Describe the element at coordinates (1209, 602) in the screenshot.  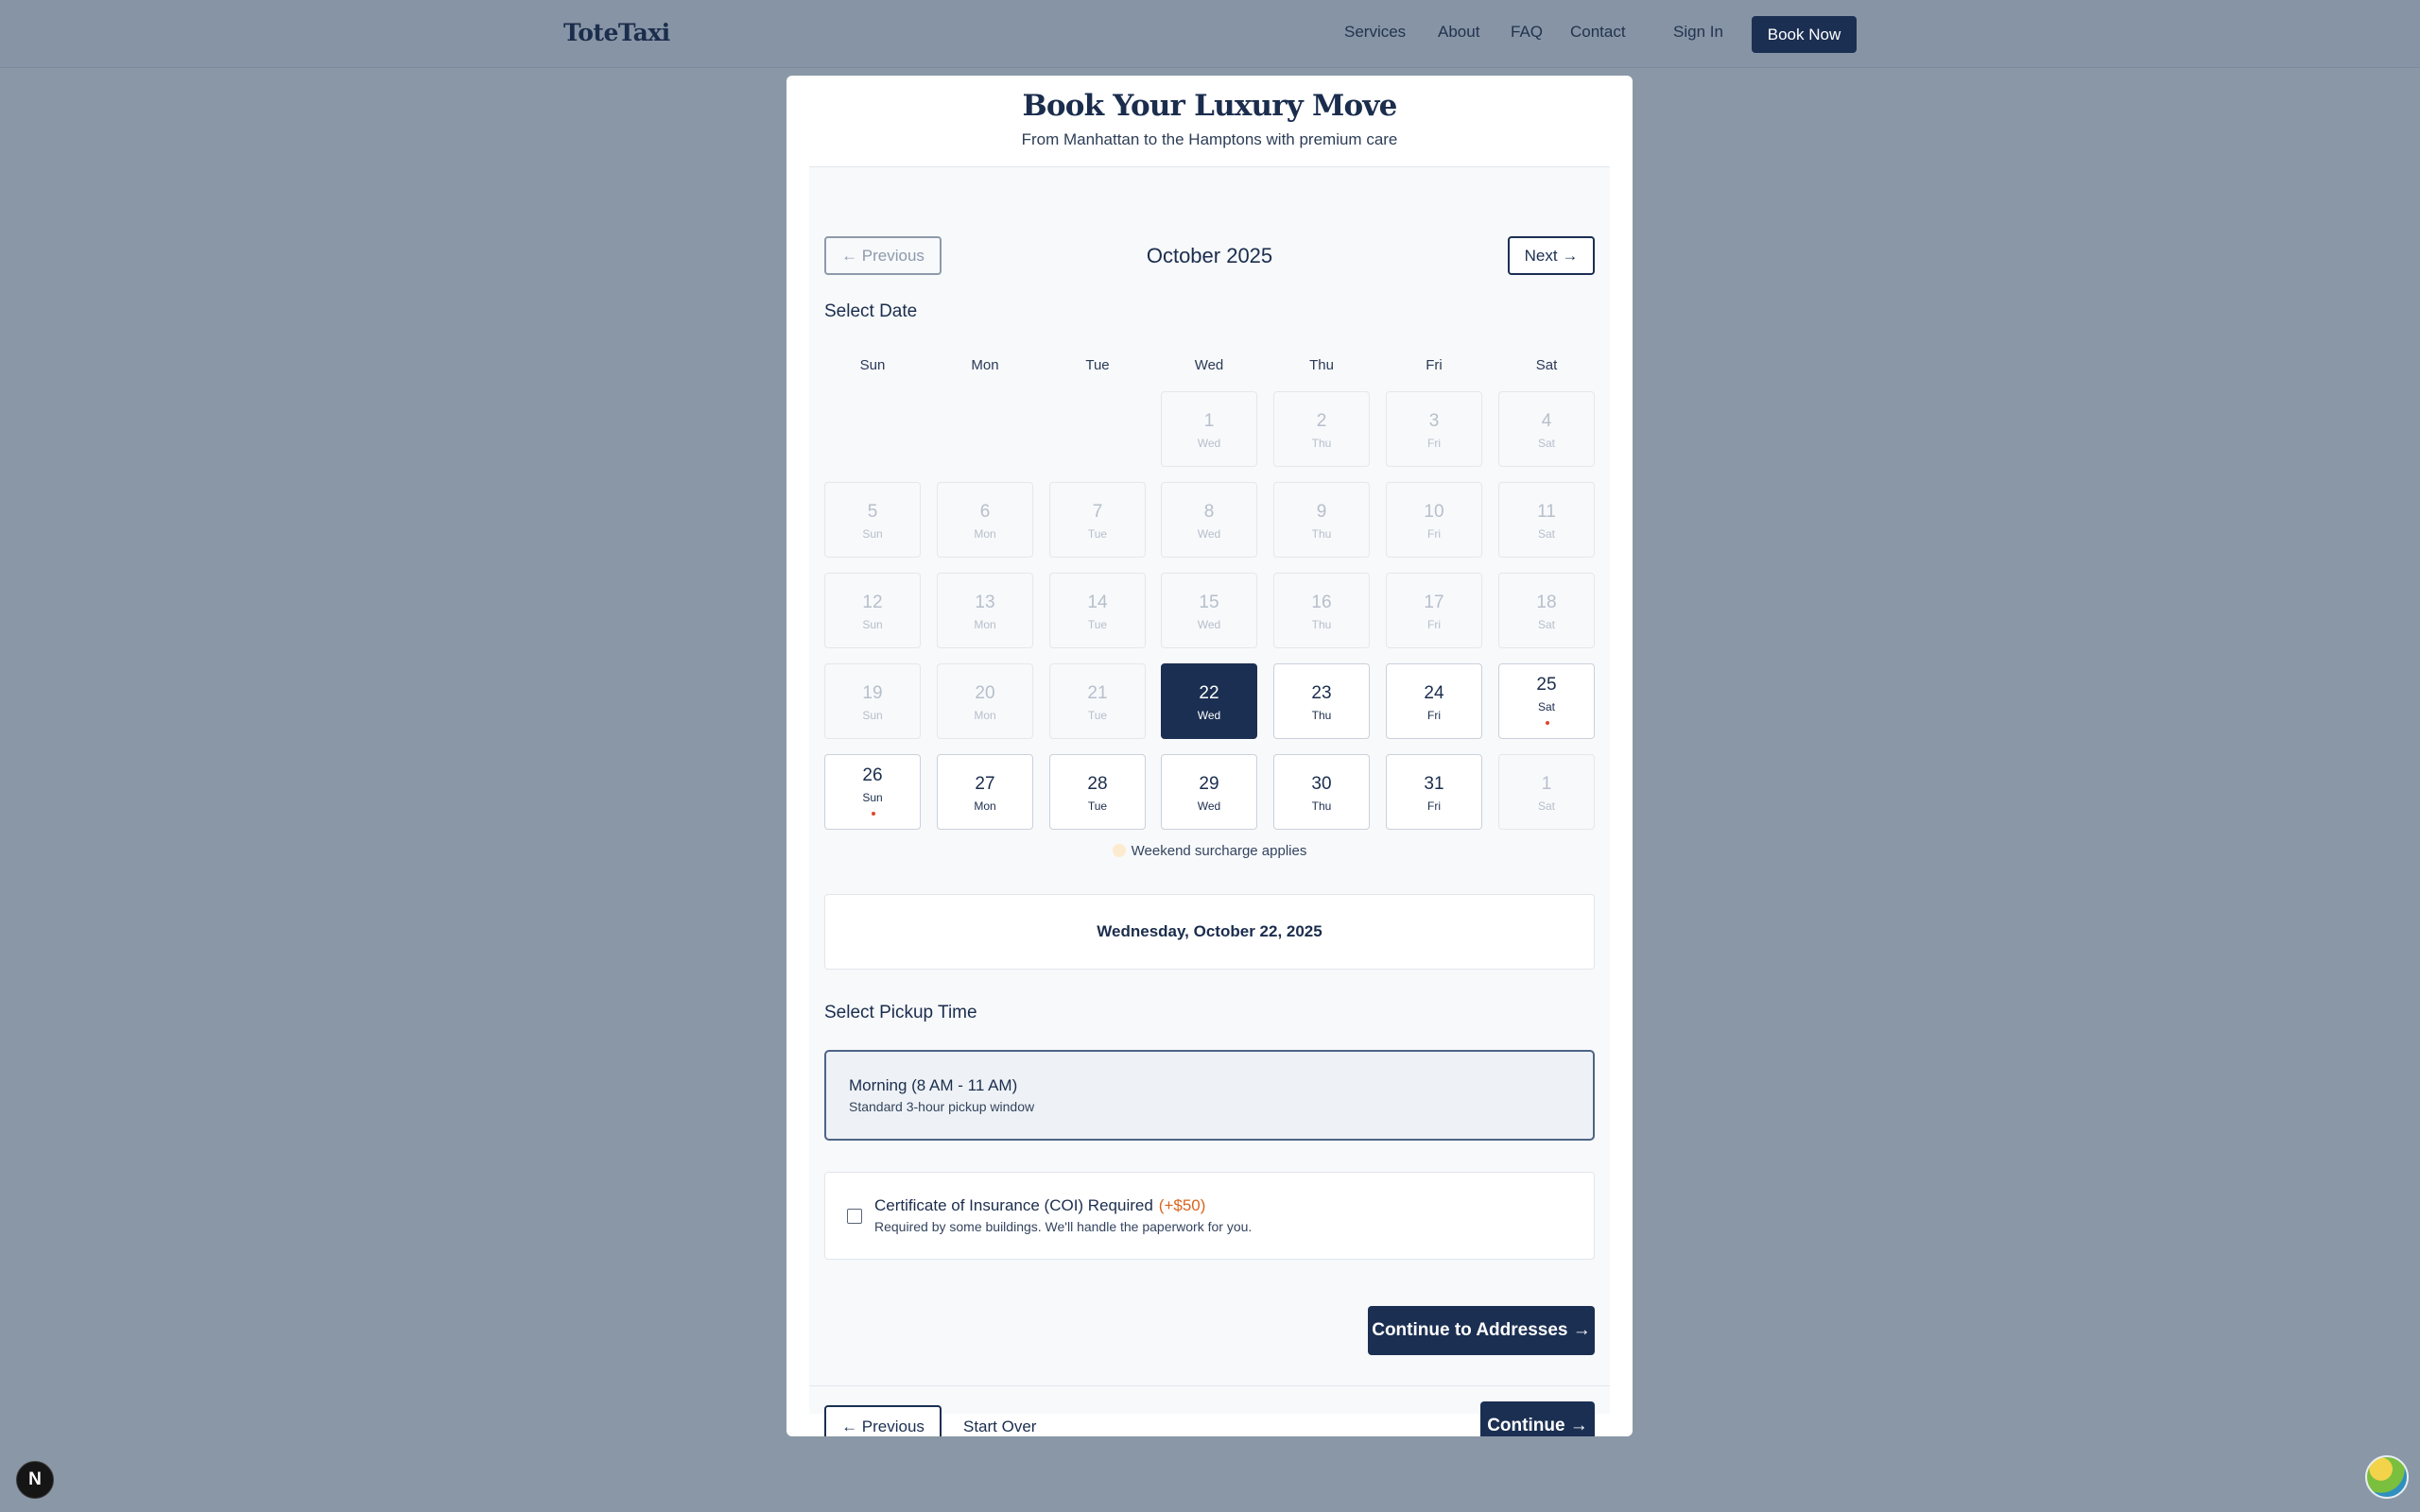
I see `calendar-day-number: 15` at that location.